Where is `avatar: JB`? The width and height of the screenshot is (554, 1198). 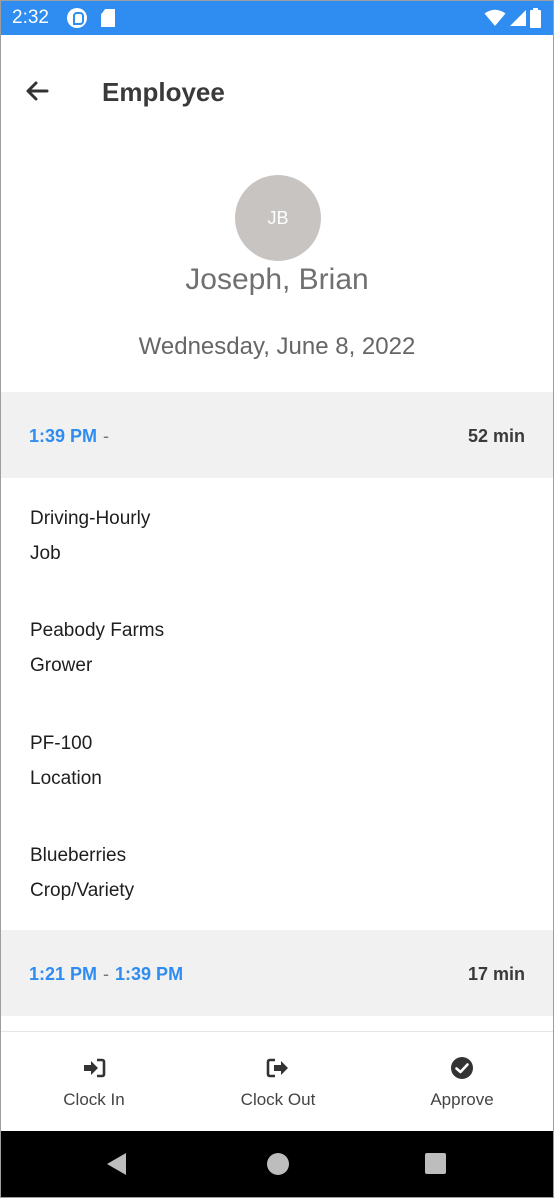 avatar: JB is located at coordinates (278, 218).